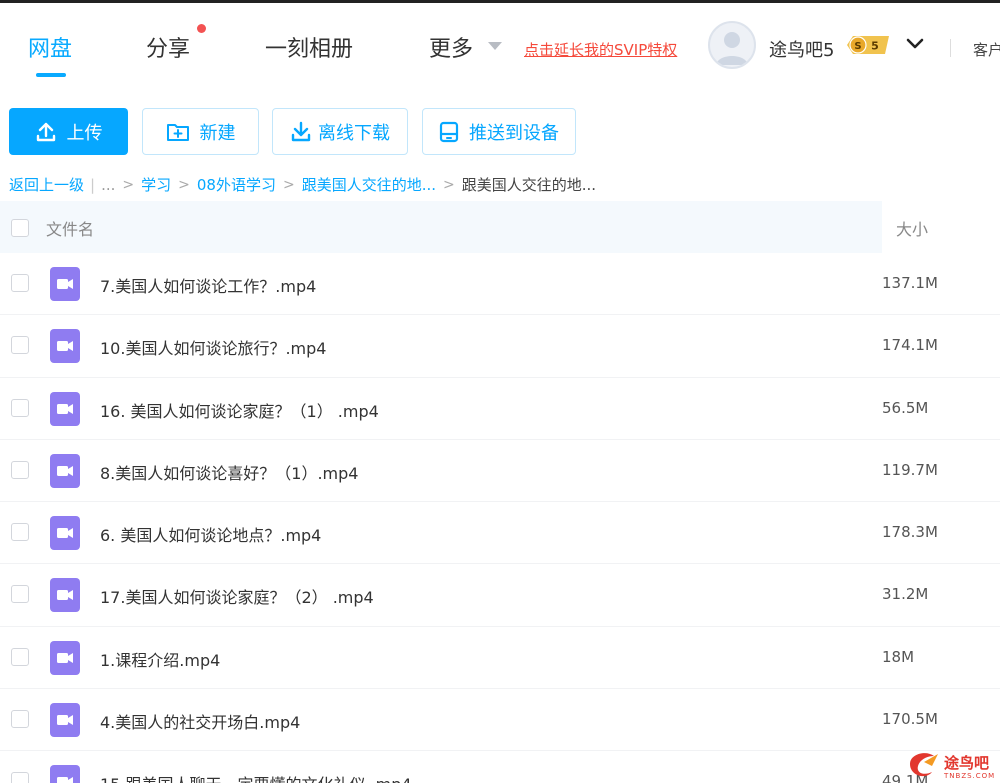  What do you see at coordinates (177, 132) in the screenshot?
I see `new-folder-icon` at bounding box center [177, 132].